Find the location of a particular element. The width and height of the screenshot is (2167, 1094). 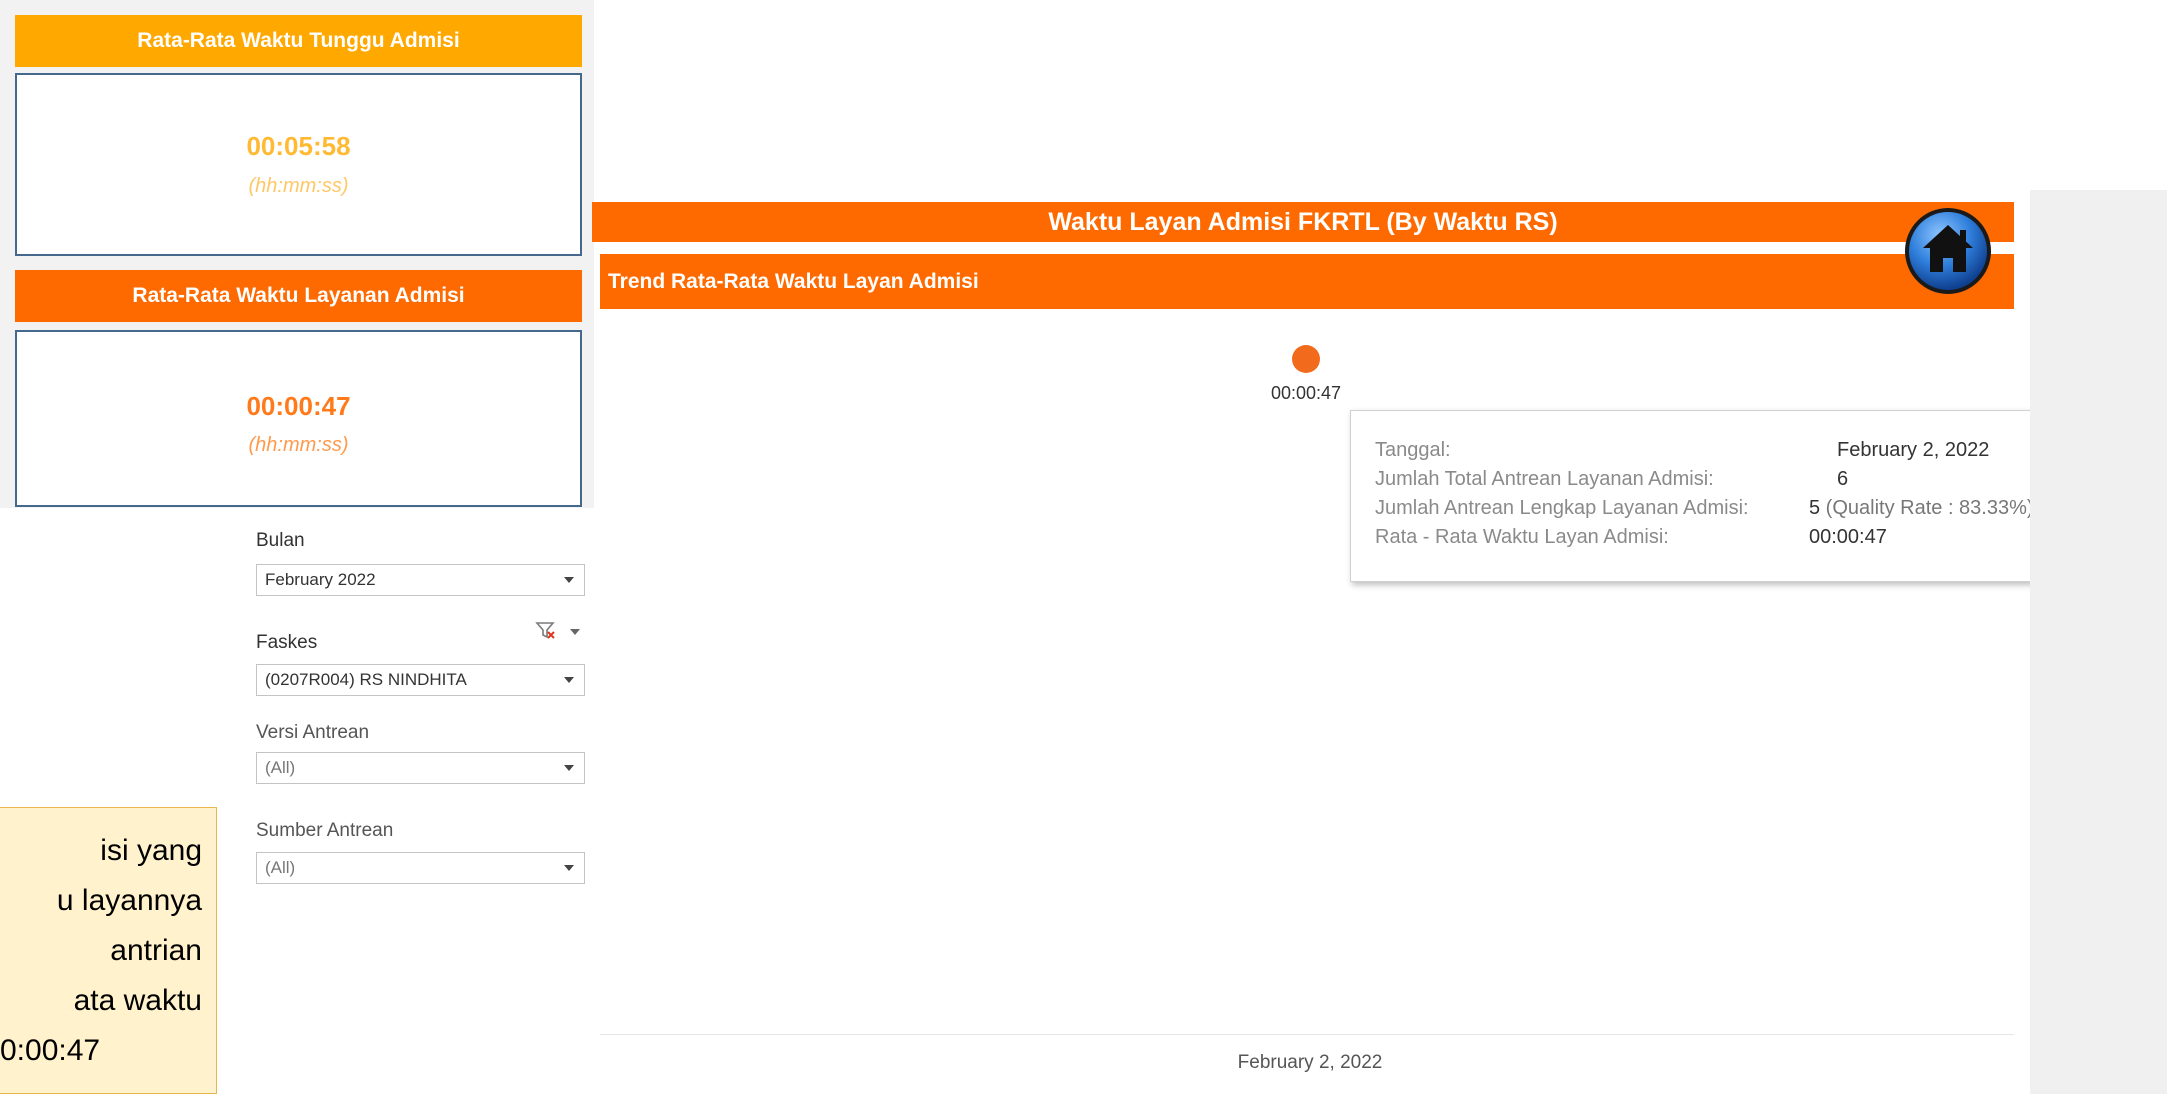

wait-time-header: Rata-Rata Waktu Tunggu Admisi is located at coordinates (298, 41).